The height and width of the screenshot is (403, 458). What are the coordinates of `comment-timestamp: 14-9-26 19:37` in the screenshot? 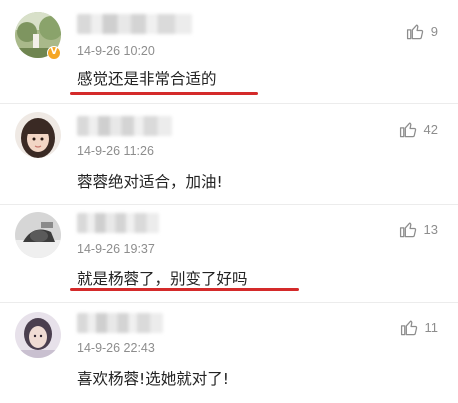 It's located at (116, 249).